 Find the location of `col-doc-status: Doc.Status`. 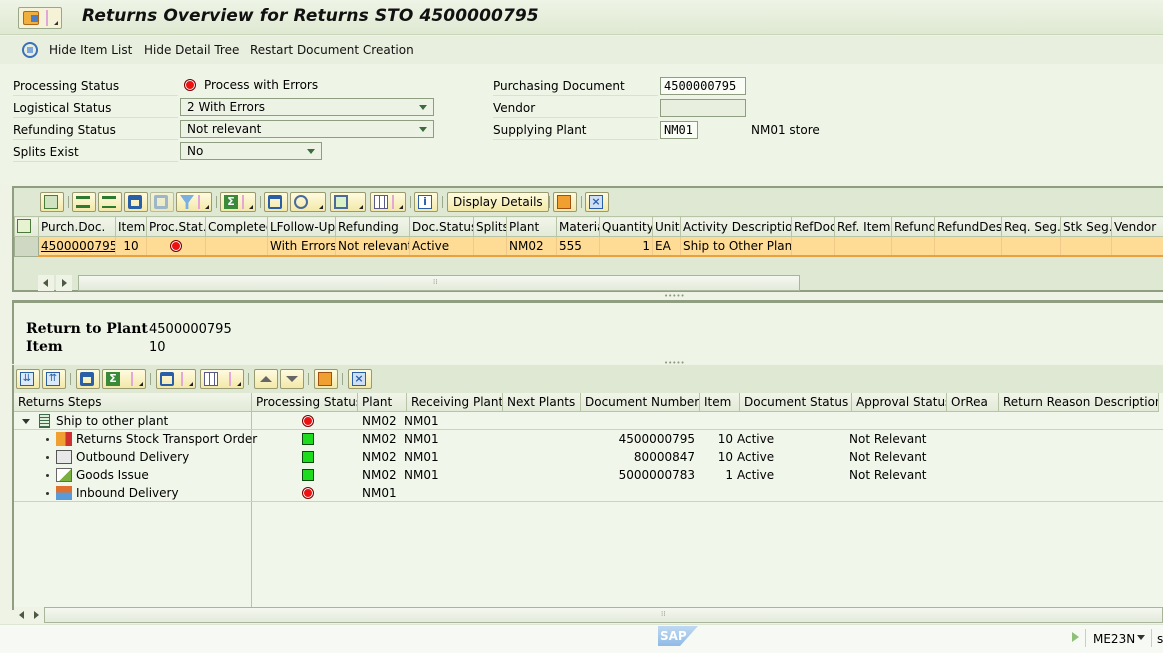

col-doc-status: Doc.Status is located at coordinates (441, 226).